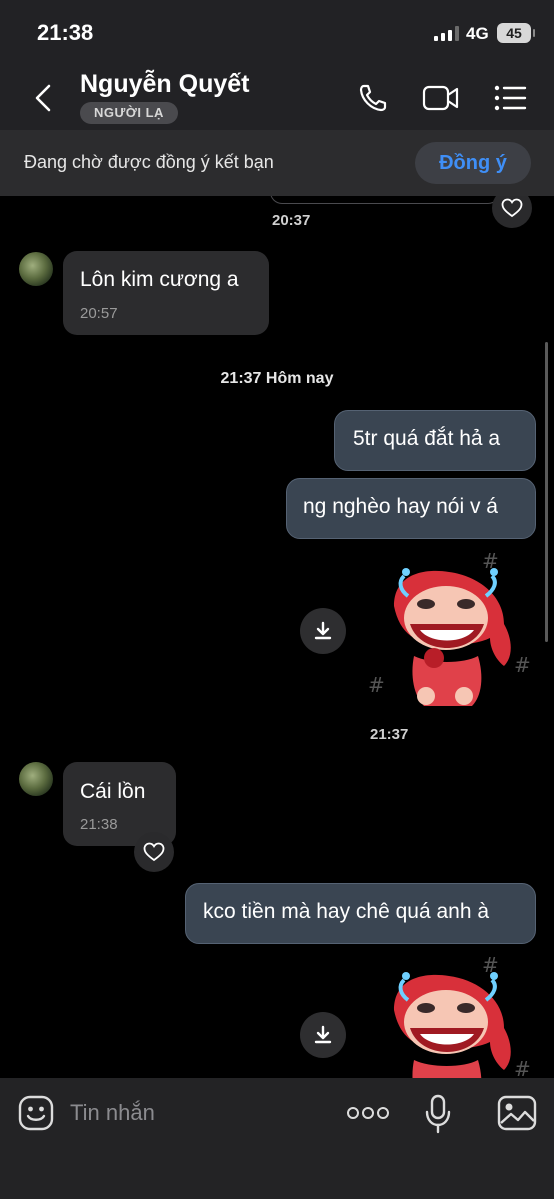  What do you see at coordinates (113, 791) in the screenshot?
I see `message-text: Cái lồn` at bounding box center [113, 791].